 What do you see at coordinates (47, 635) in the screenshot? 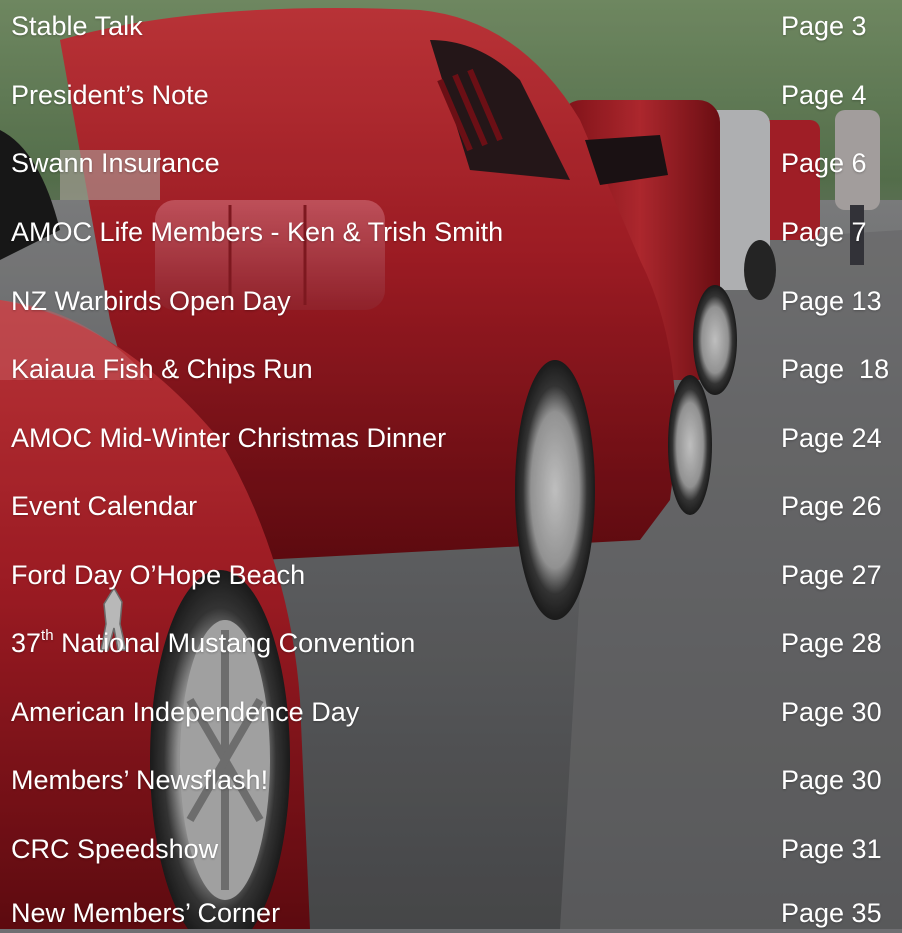
I see `toc-title-ordinal: th` at bounding box center [47, 635].